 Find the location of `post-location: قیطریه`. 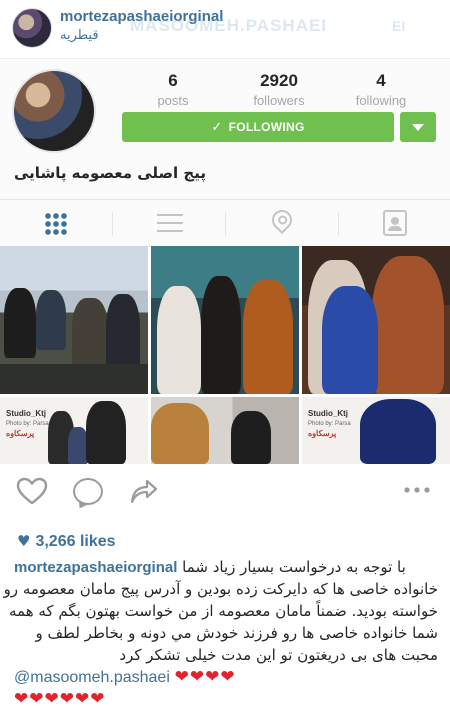

post-location: قیطریه is located at coordinates (79, 35).